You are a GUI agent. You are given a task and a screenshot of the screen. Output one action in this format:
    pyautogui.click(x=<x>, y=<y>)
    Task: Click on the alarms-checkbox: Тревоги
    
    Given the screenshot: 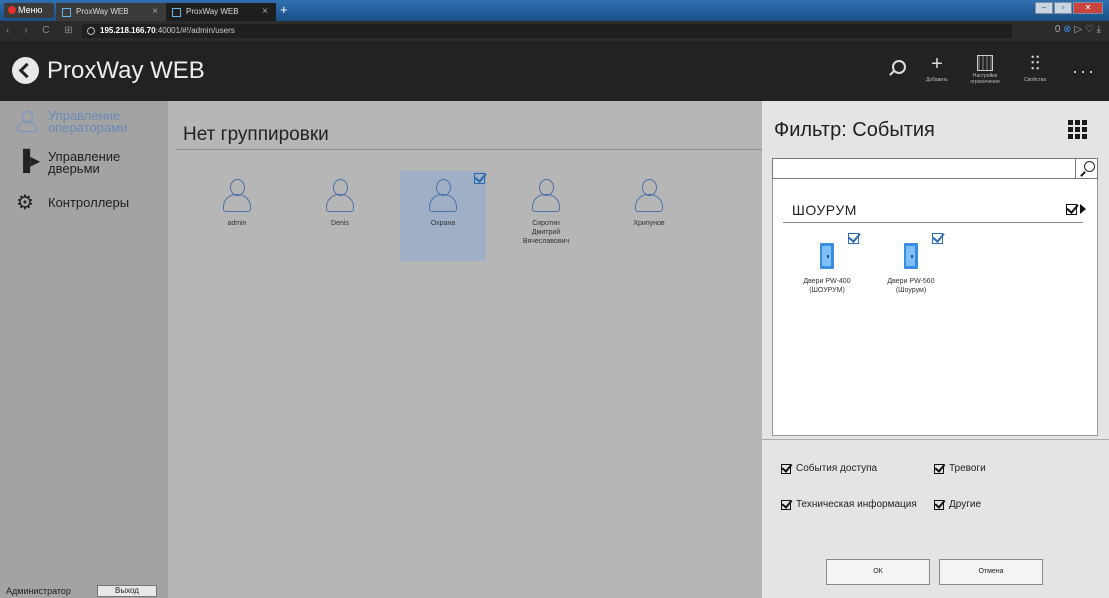 What is the action you would take?
    pyautogui.click(x=960, y=468)
    